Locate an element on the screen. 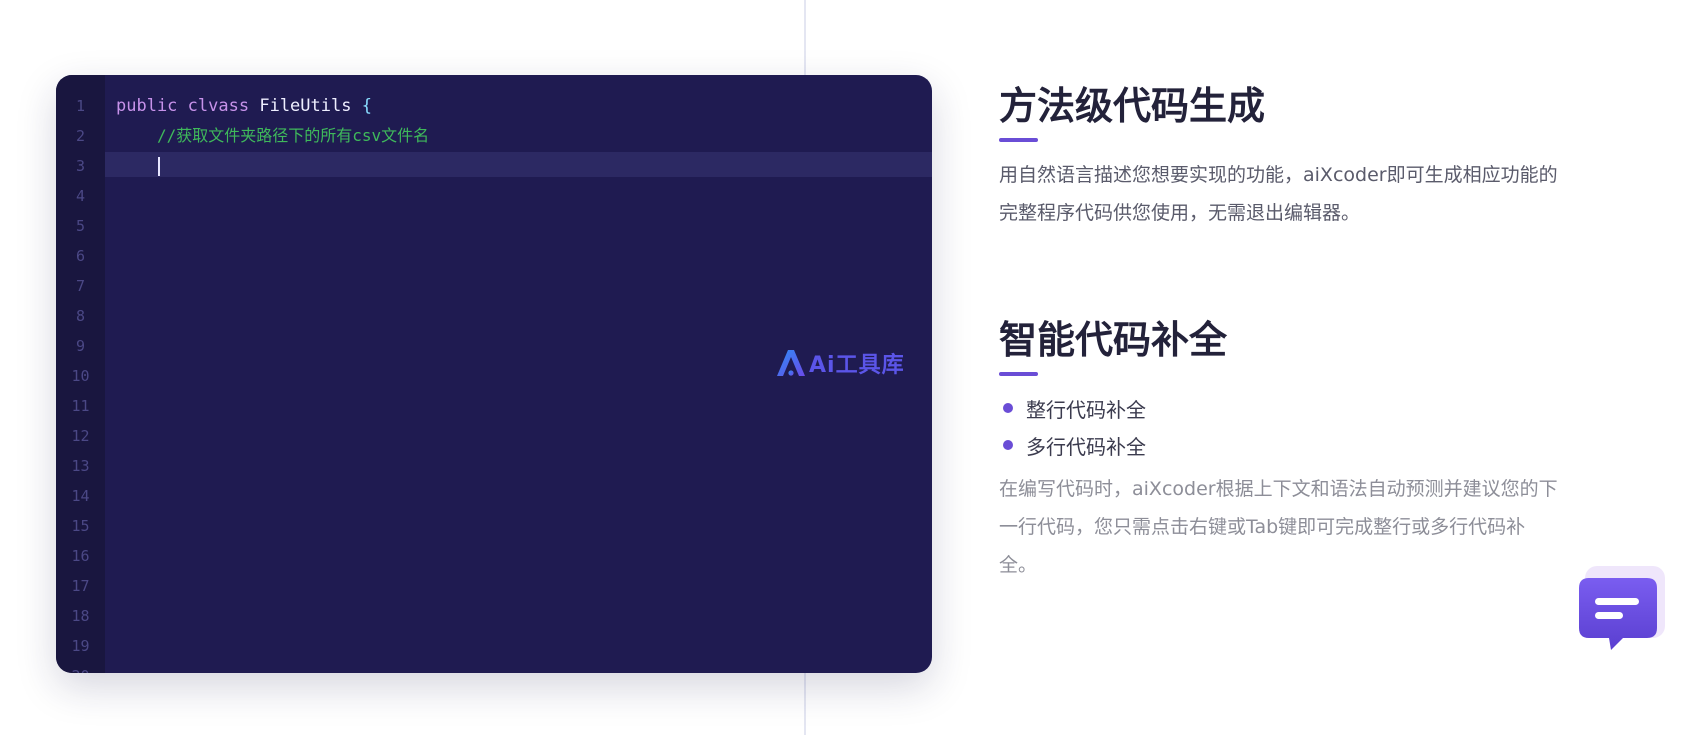 The width and height of the screenshot is (1681, 735). section-title: 方法级代码生成 is located at coordinates (1132, 106).